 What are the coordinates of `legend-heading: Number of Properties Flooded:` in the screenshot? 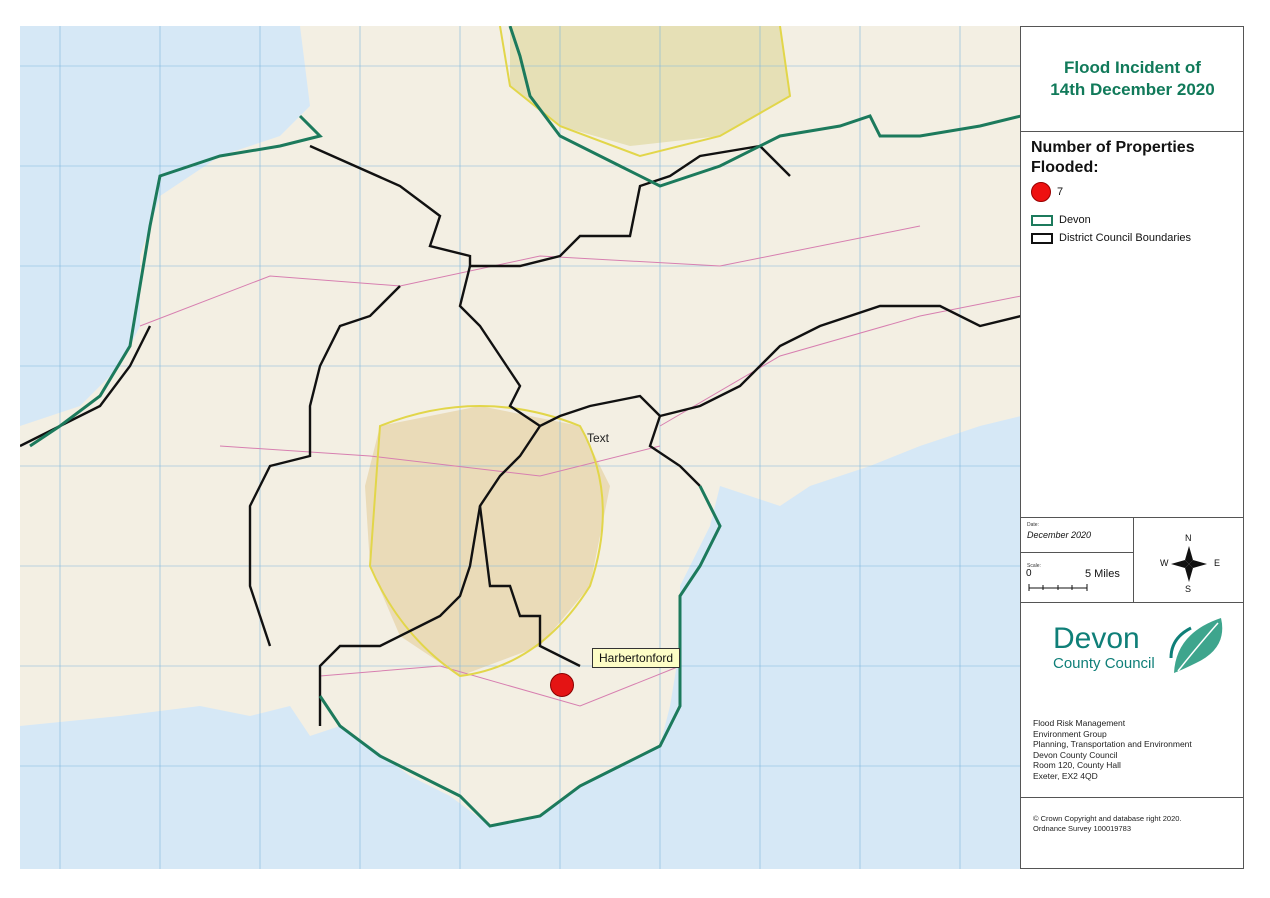 It's located at (1113, 157).